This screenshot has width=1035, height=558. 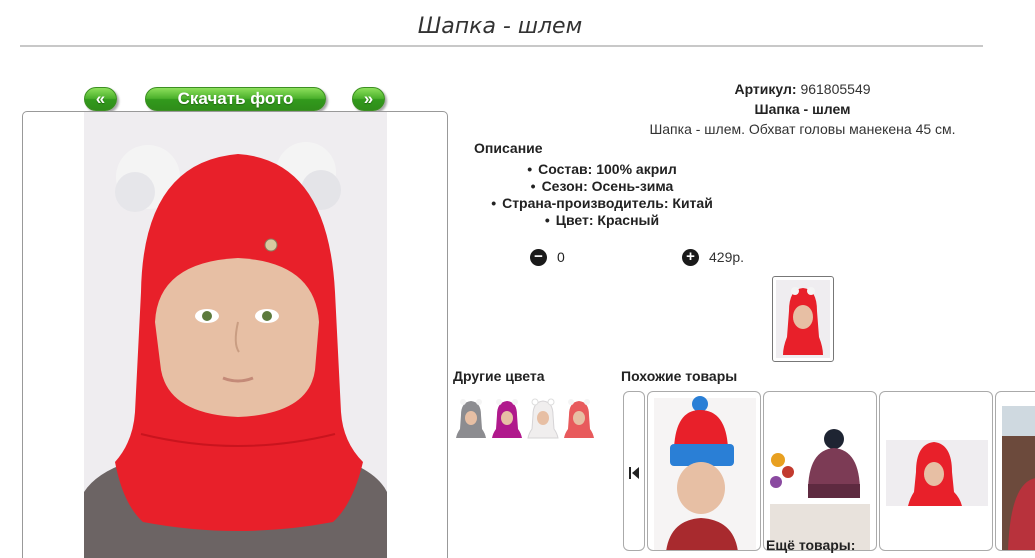 What do you see at coordinates (538, 257) in the screenshot?
I see `minus-circle-icon: −` at bounding box center [538, 257].